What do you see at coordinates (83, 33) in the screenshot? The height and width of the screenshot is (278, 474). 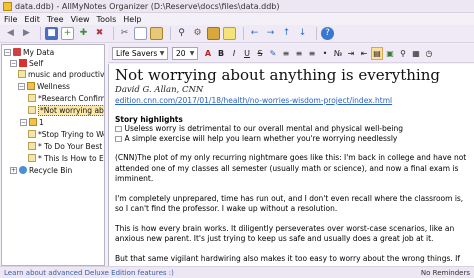 I see `add-child-icon: ✚` at bounding box center [83, 33].